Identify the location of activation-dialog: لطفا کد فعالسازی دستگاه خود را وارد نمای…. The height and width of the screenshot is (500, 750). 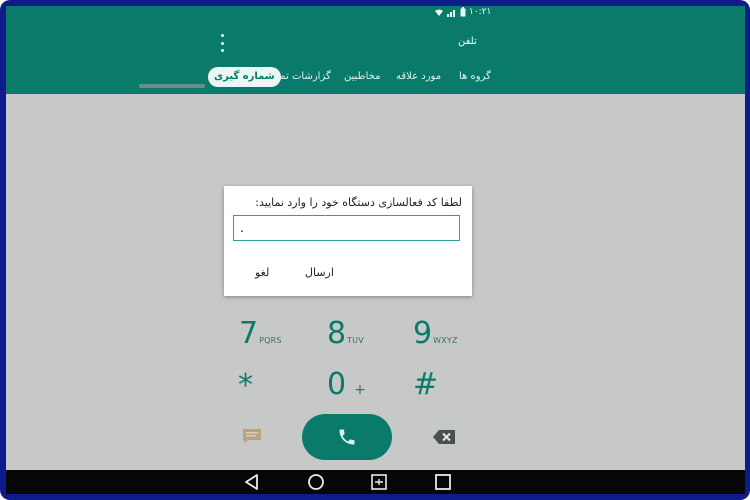
(348, 241).